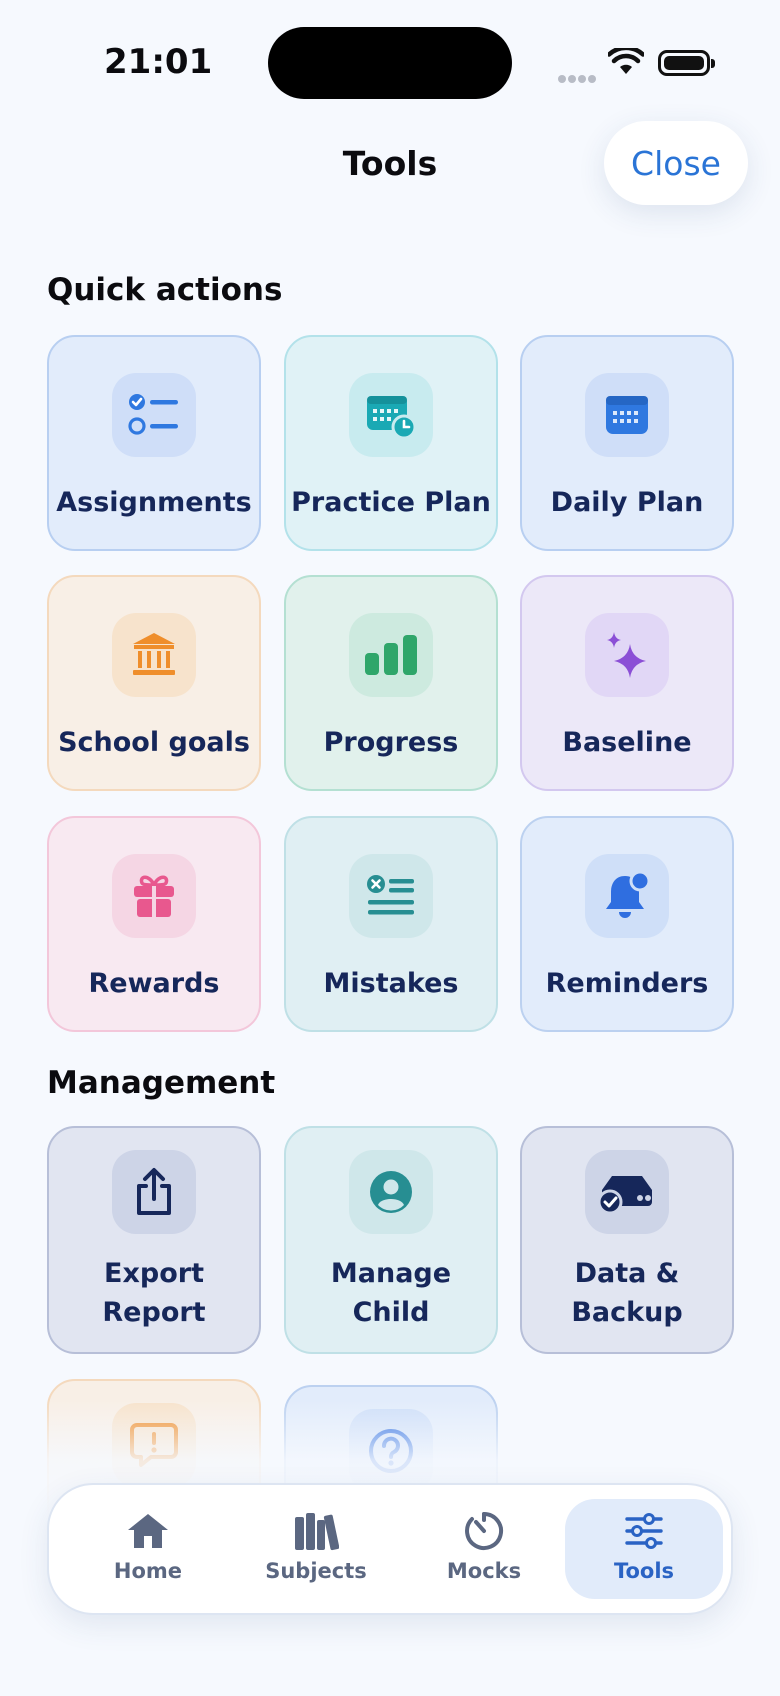  What do you see at coordinates (627, 896) in the screenshot?
I see `bell-badge-icon` at bounding box center [627, 896].